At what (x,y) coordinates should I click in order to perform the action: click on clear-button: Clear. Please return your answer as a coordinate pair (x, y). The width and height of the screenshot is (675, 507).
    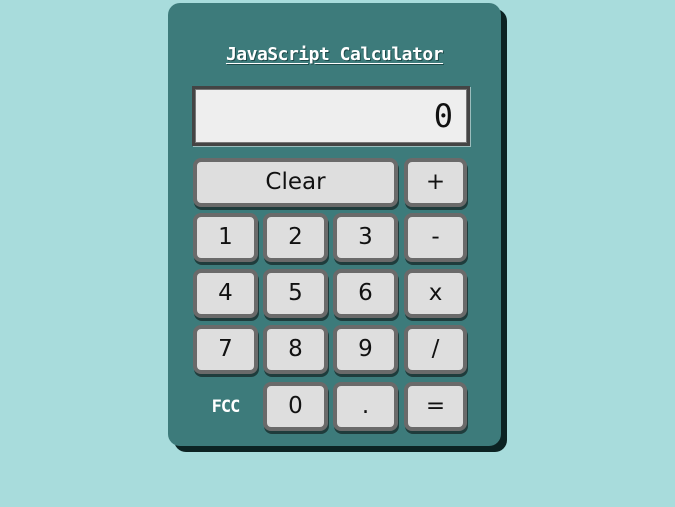
    Looking at the image, I should click on (295, 182).